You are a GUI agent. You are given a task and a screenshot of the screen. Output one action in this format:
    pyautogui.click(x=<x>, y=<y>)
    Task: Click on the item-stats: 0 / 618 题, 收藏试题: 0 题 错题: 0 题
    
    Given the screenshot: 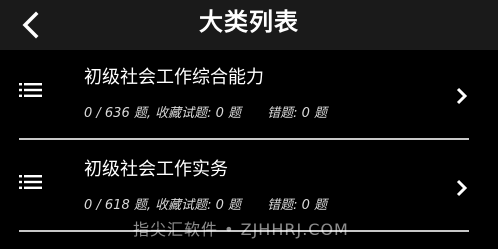 What is the action you would take?
    pyautogui.click(x=205, y=206)
    